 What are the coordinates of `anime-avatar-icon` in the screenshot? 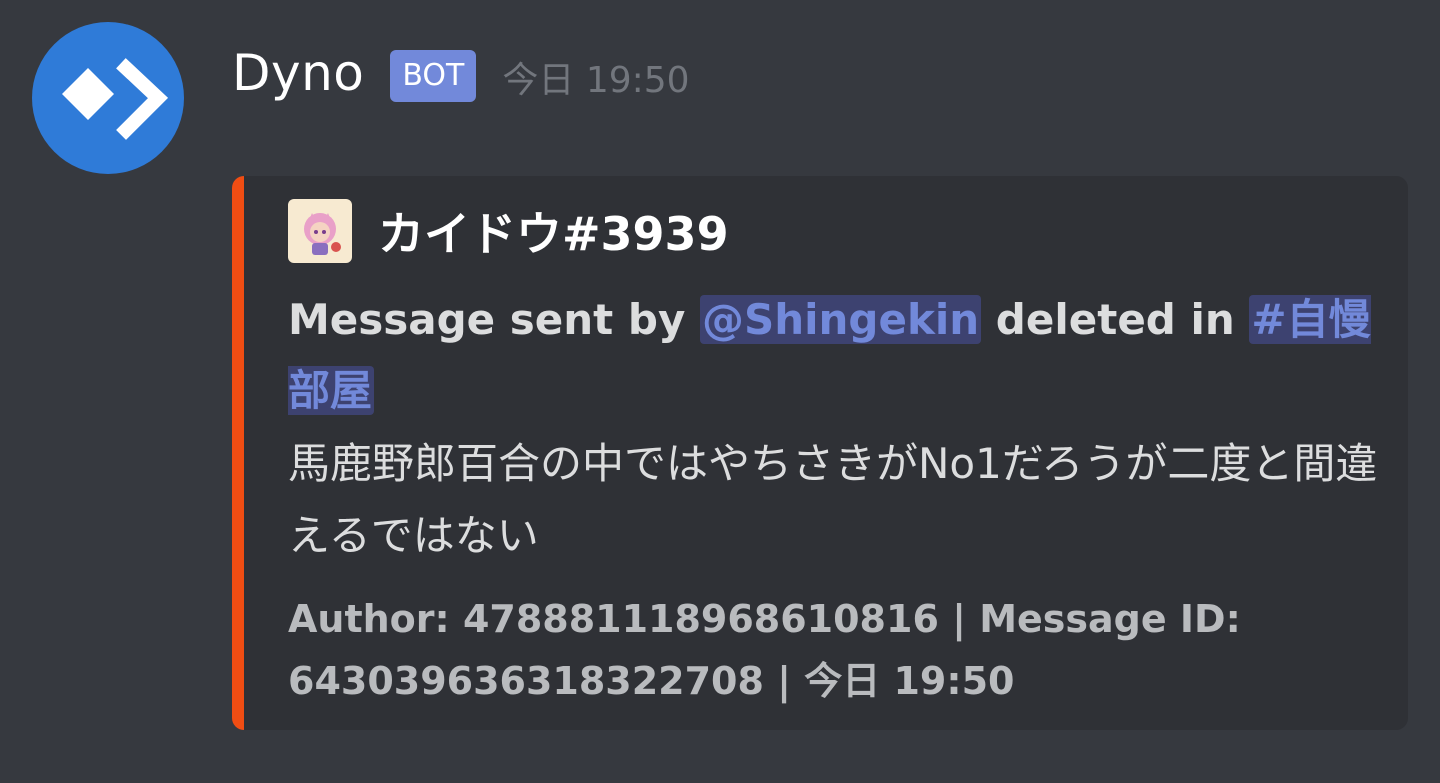 It's located at (320, 231).